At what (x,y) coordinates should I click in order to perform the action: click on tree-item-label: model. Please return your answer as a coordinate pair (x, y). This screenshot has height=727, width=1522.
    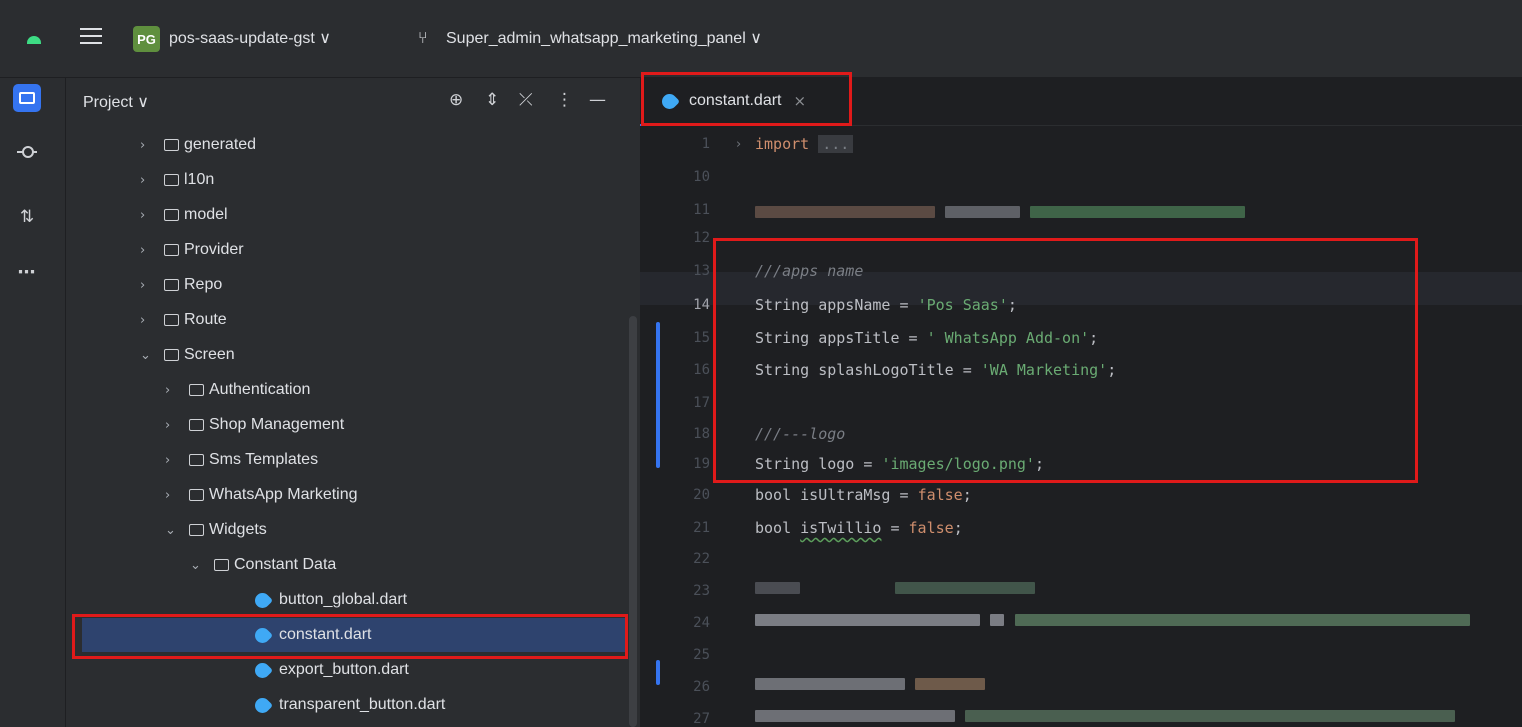
    Looking at the image, I should click on (206, 214).